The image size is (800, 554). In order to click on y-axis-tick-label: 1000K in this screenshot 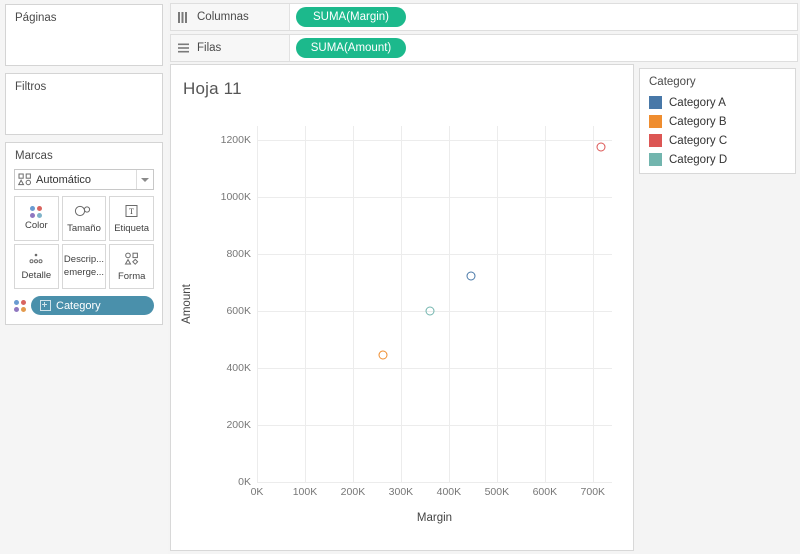, I will do `click(235, 197)`.